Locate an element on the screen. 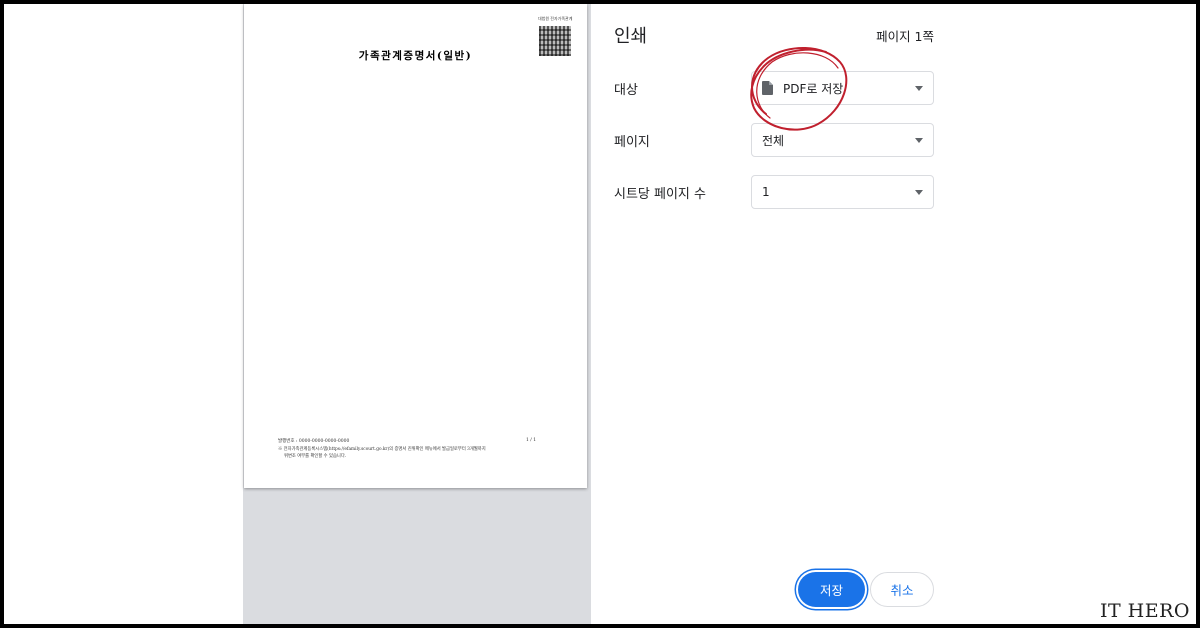 This screenshot has height=628, width=1200. print-dialog-title: 인쇄 is located at coordinates (631, 36).